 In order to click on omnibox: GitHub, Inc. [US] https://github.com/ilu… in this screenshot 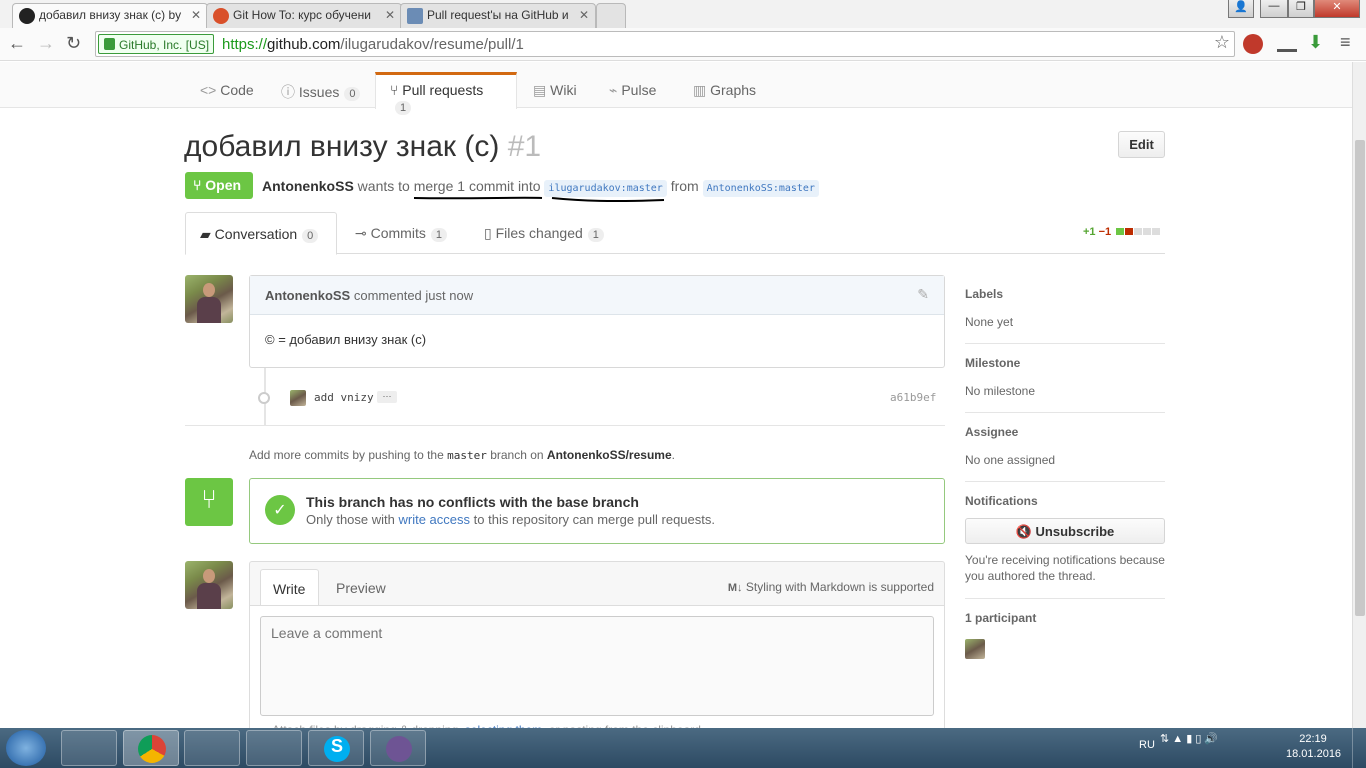, I will do `click(665, 44)`.